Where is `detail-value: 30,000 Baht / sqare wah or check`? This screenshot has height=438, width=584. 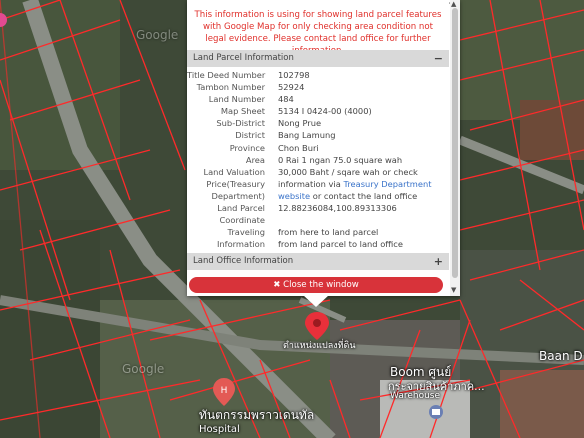
detail-value: 30,000 Baht / sqare wah or check is located at coordinates (348, 171).